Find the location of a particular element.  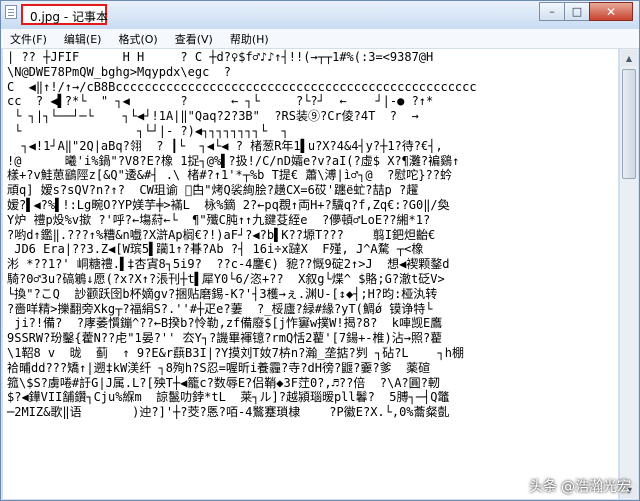

watermark: 头条 @浩瀚光宏 is located at coordinates (580, 486).